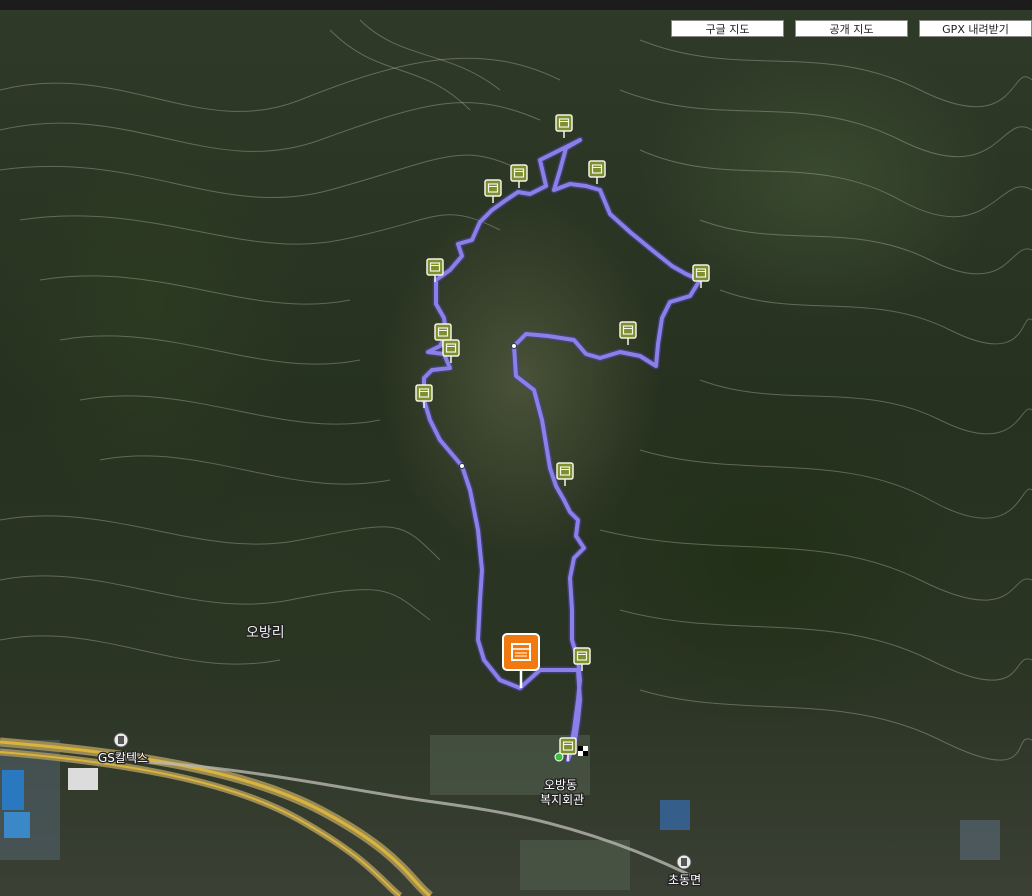 This screenshot has height=896, width=1032. Describe the element at coordinates (684, 862) in the screenshot. I see `public-office-icon` at that location.